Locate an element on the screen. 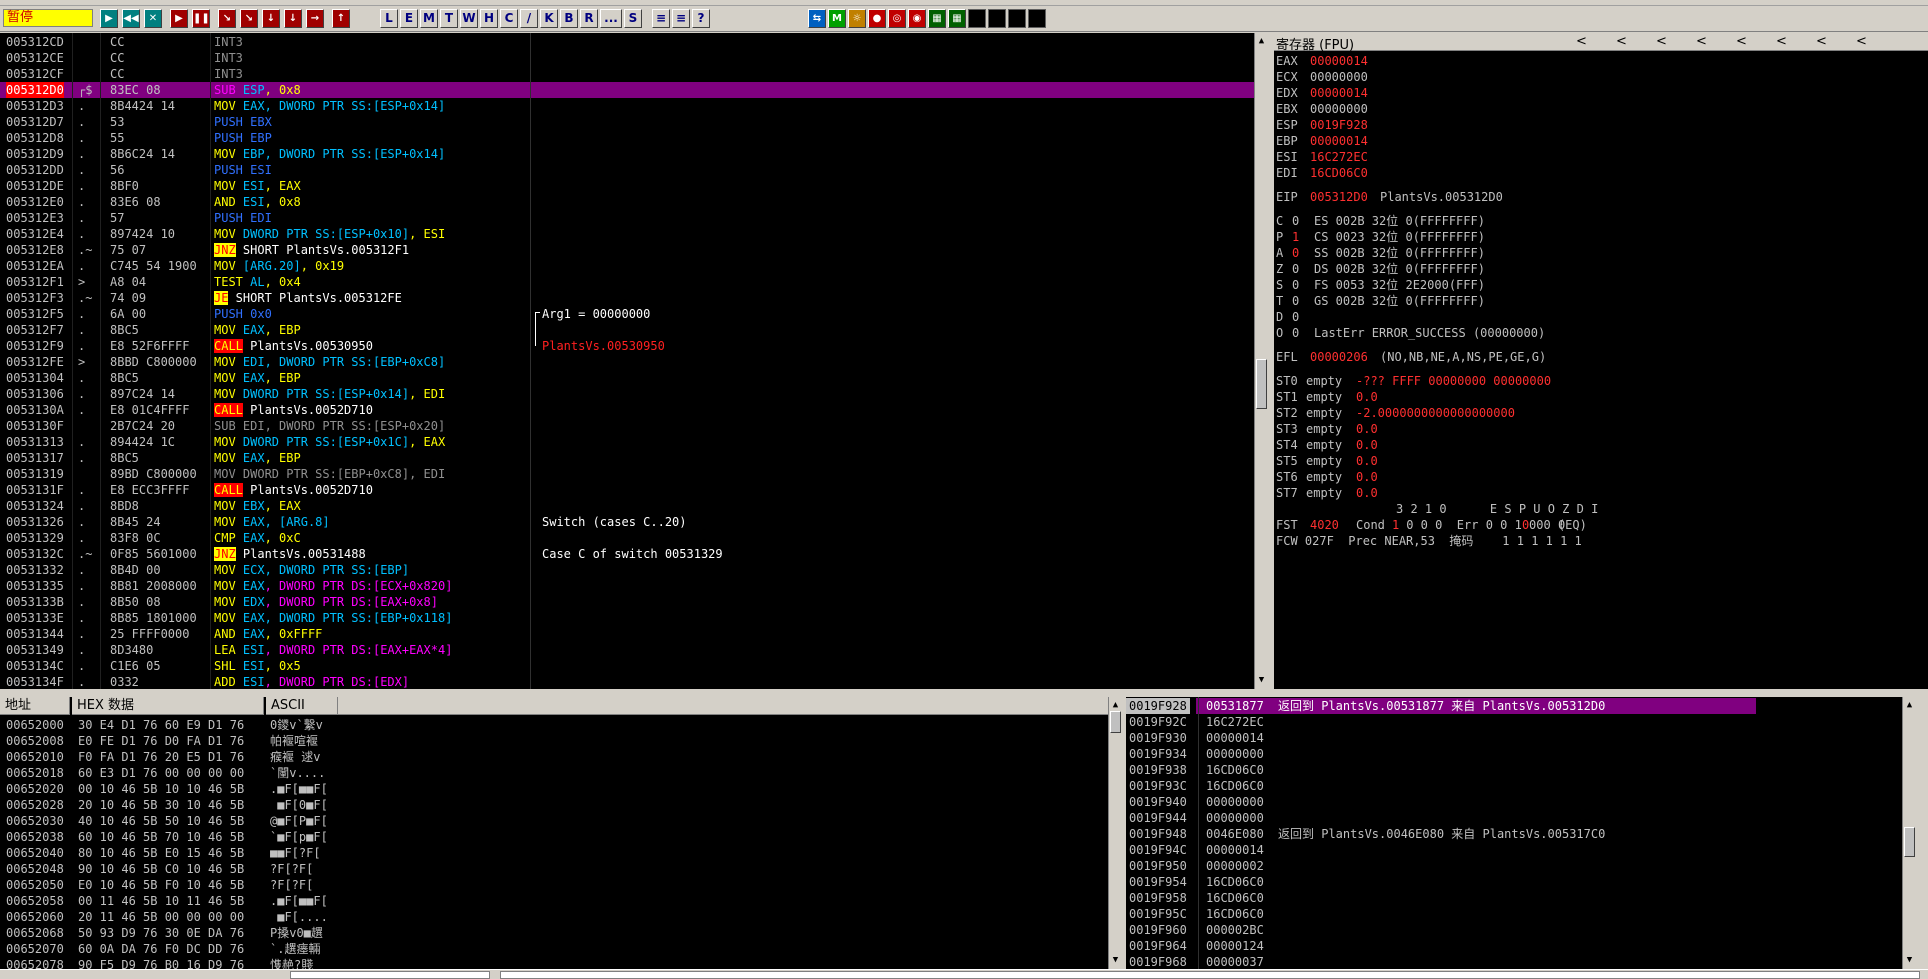 This screenshot has width=1928, height=979. stack-row: 0019F93C 16CD06C0 is located at coordinates (1514, 786).